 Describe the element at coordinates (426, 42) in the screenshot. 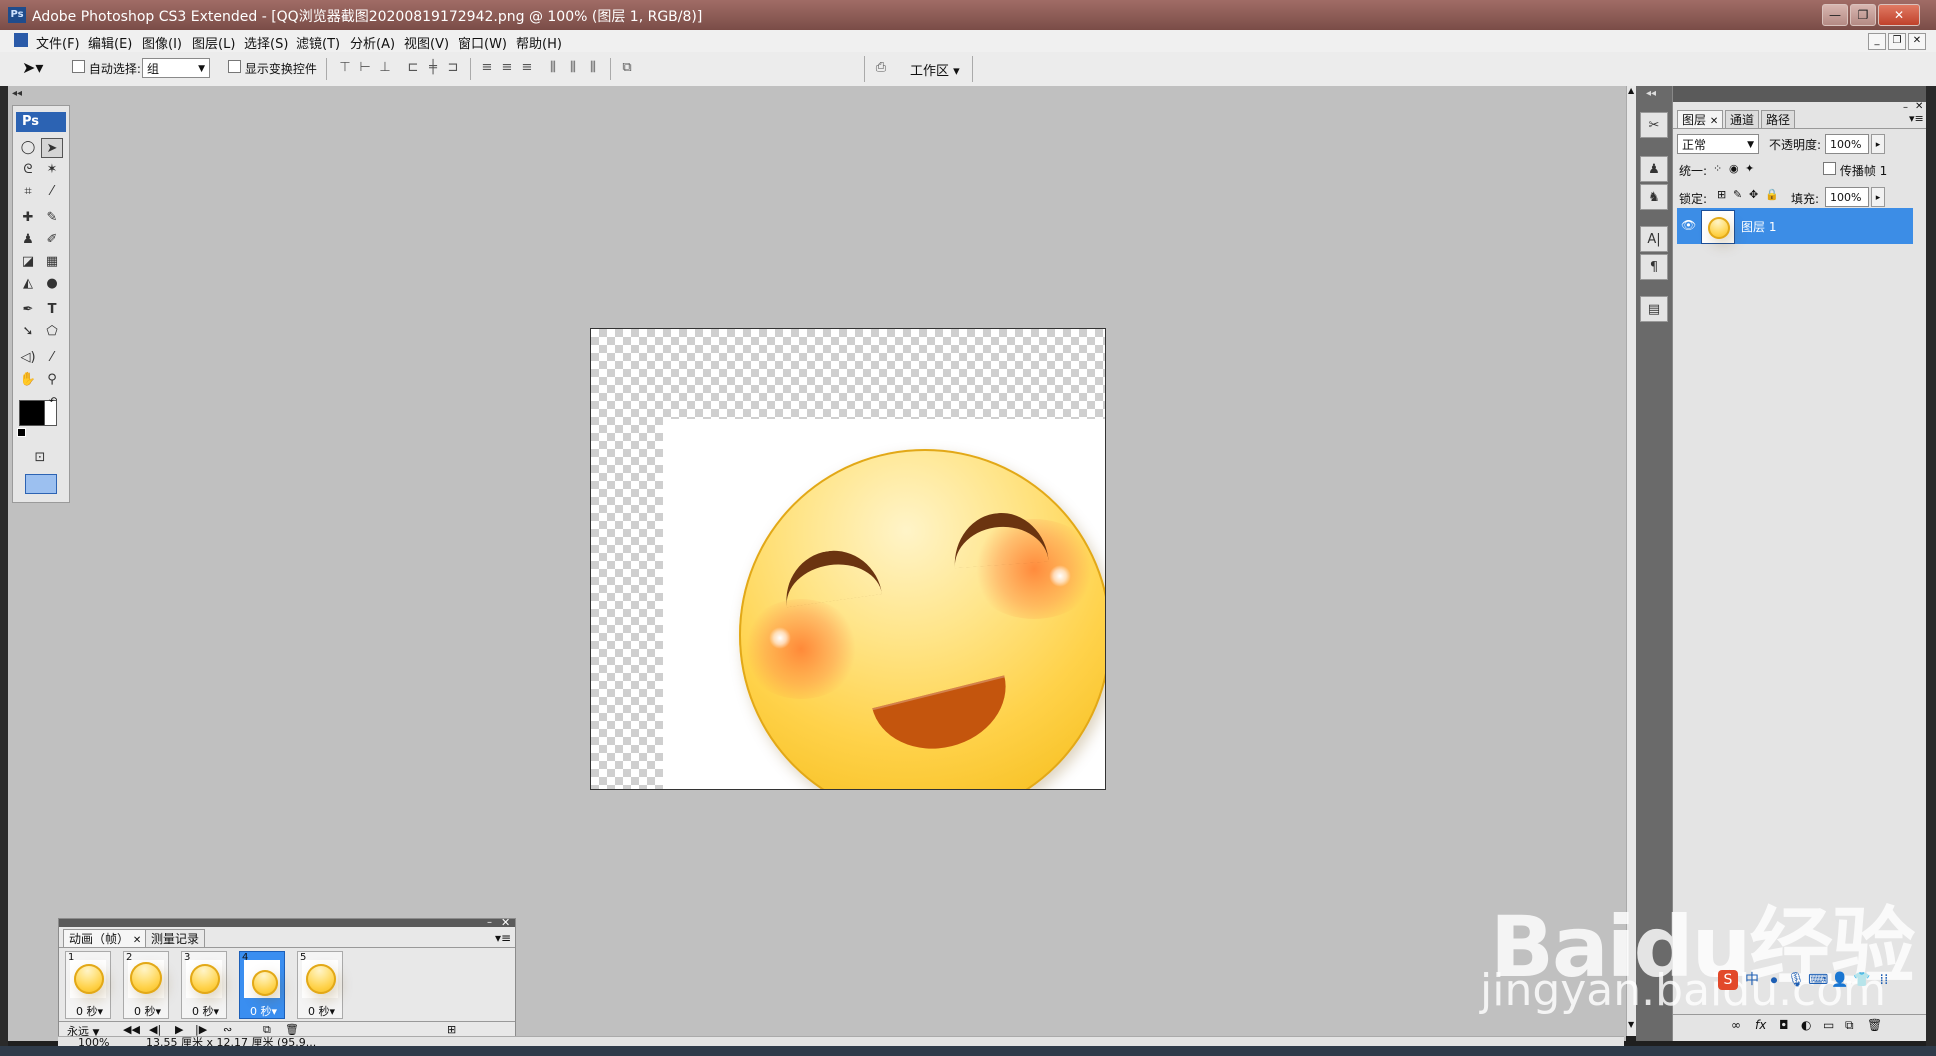

I see `menu-view: 视图(V)` at that location.